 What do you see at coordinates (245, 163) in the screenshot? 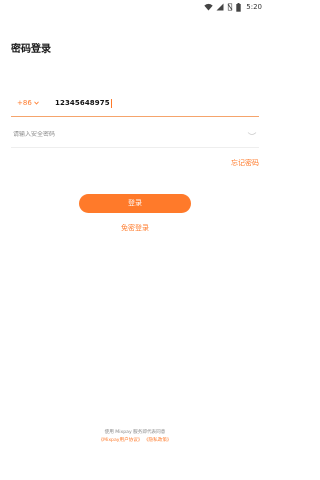
I see `forgot-password-link: 忘记密码` at bounding box center [245, 163].